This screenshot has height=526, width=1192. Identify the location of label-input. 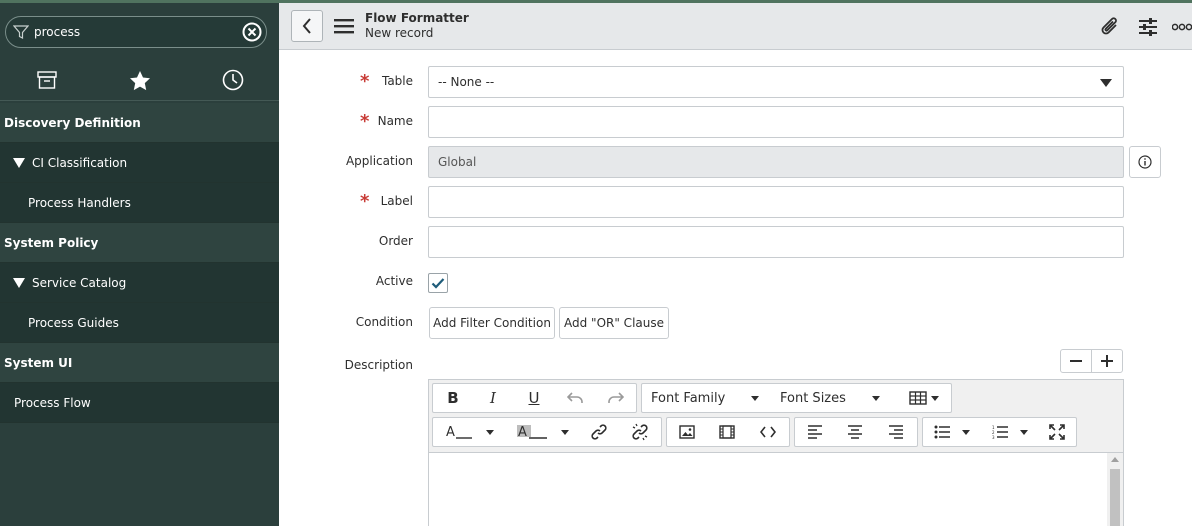
(776, 202).